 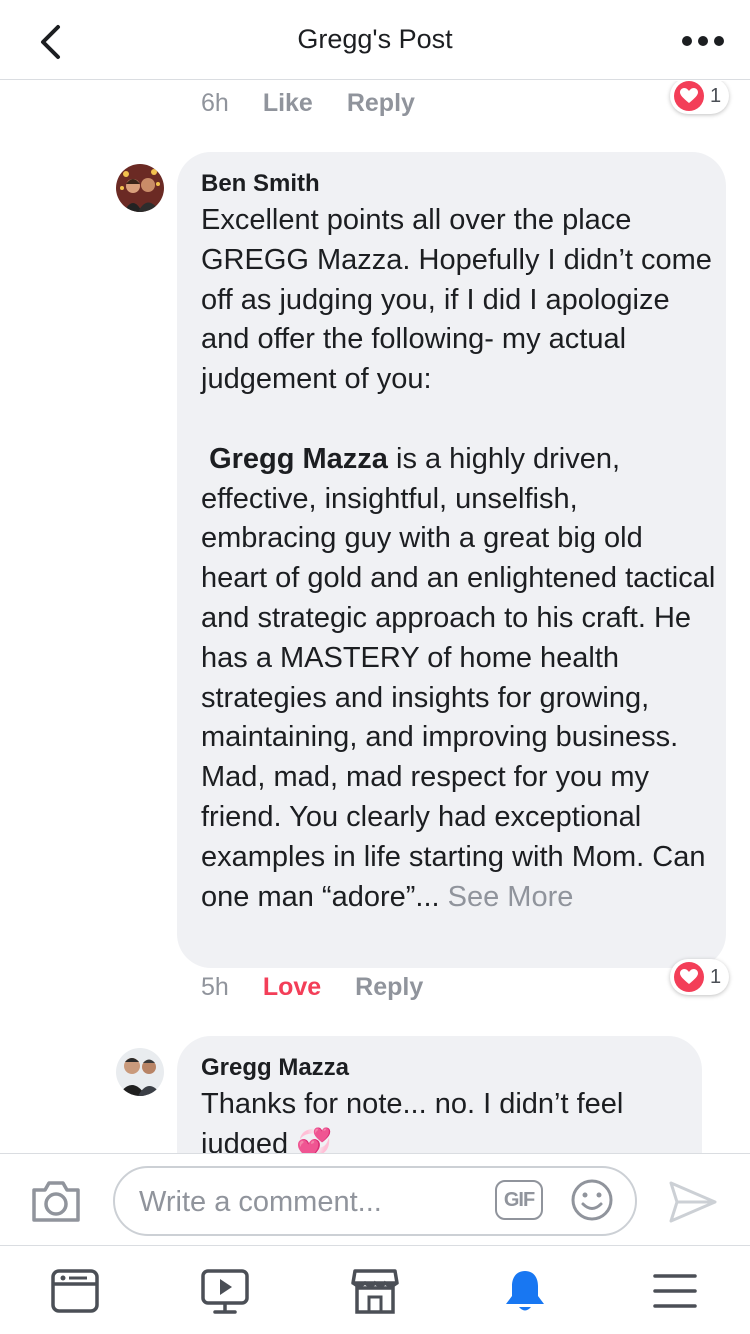 I want to click on see-more-link: See More, so click(x=511, y=897).